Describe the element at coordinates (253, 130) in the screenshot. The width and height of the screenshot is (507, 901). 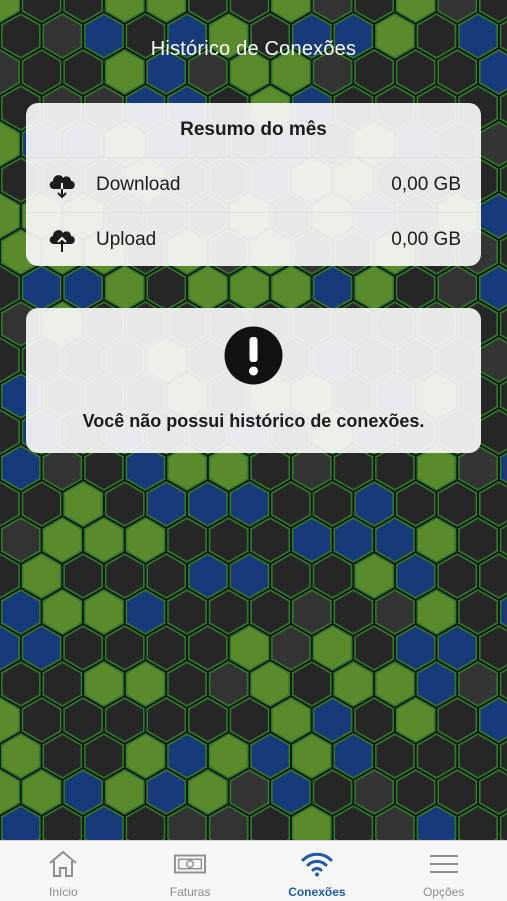
I see `summary-title: Resumo do mês` at that location.